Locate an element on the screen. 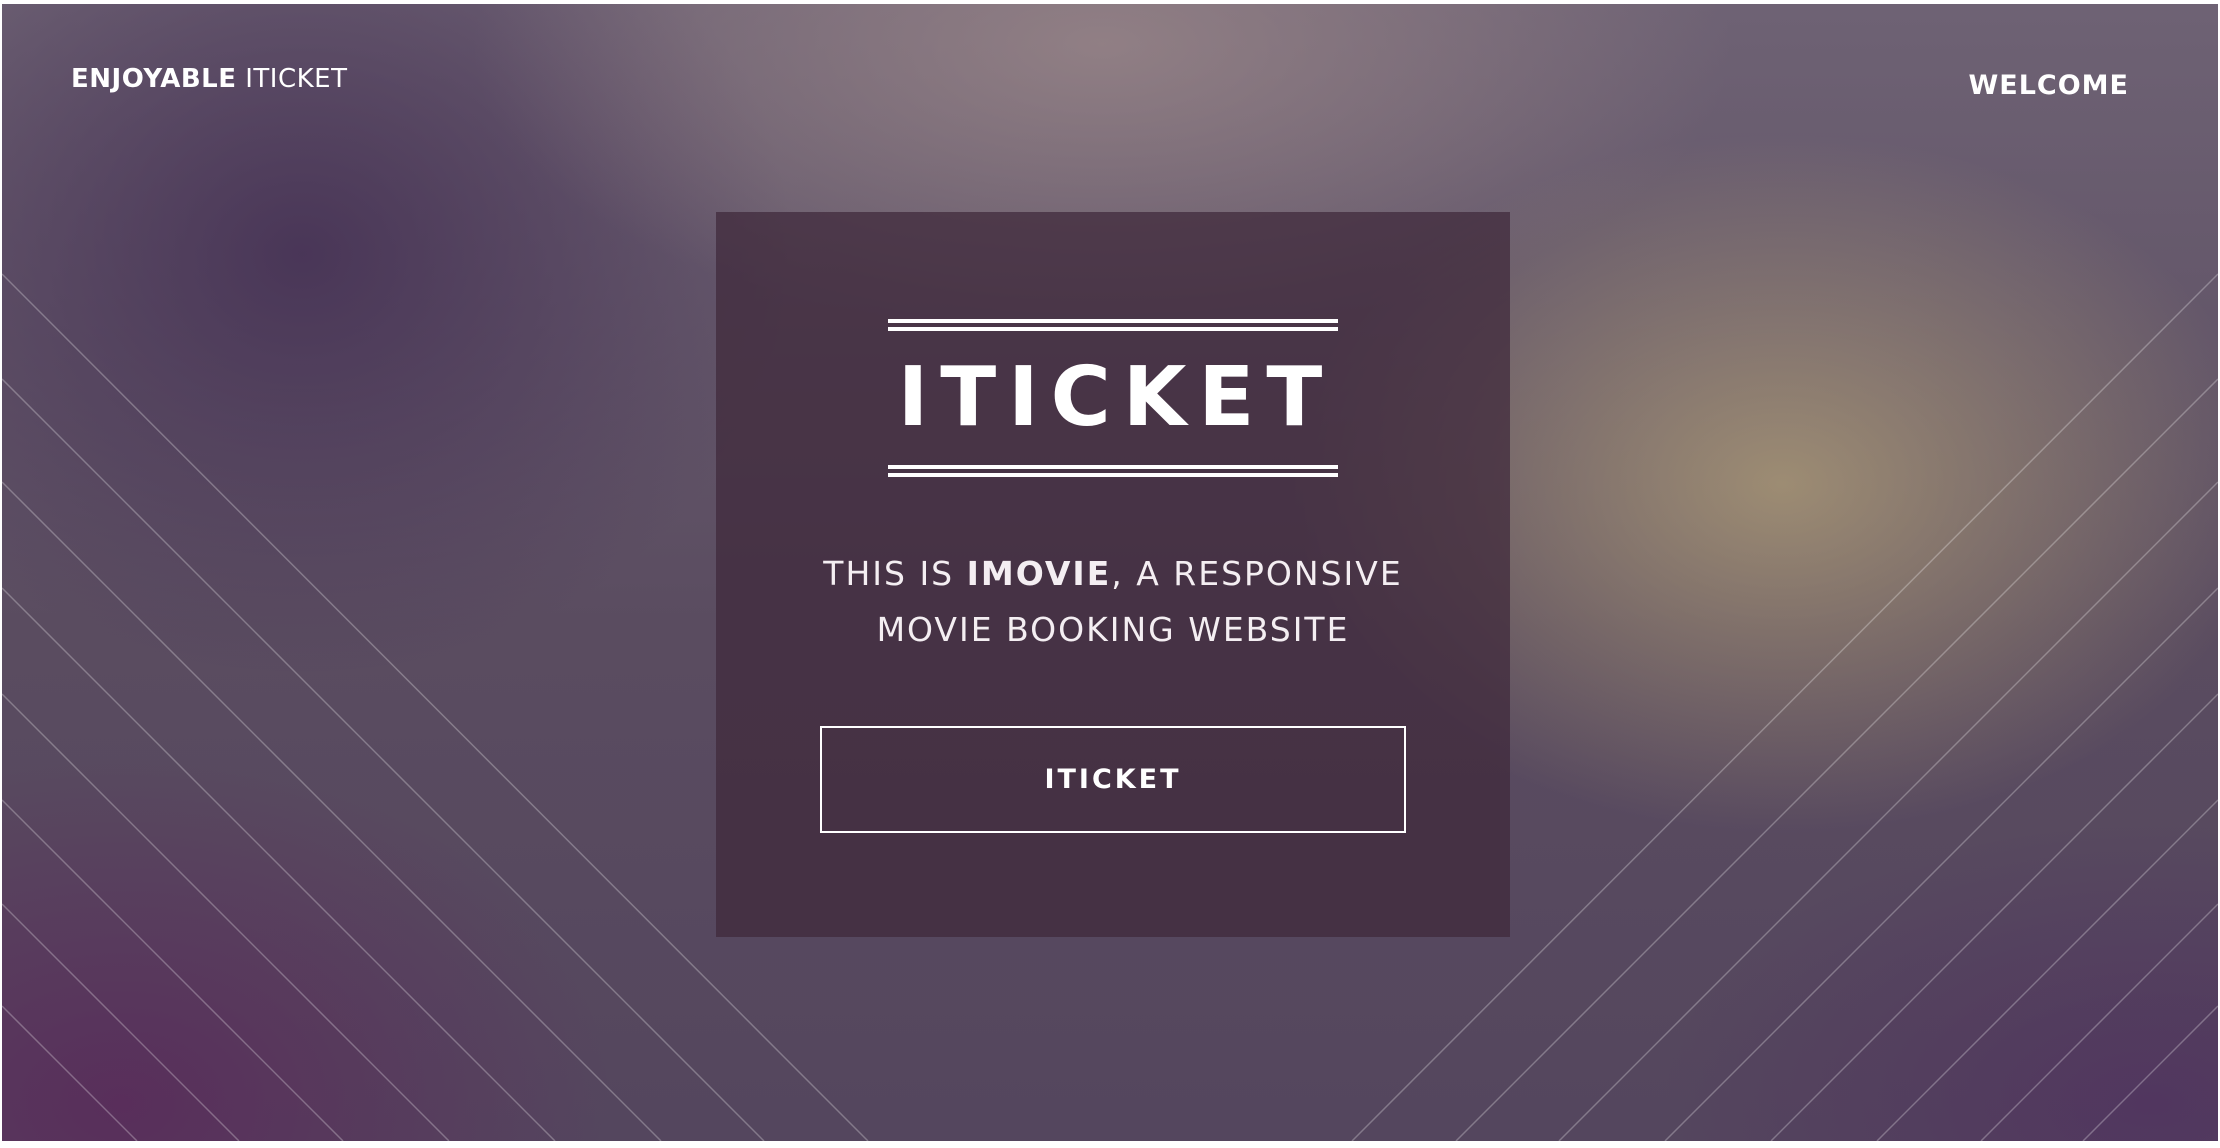 The image size is (2220, 1148). hero-logo-text: ITICKET is located at coordinates (1116, 397).